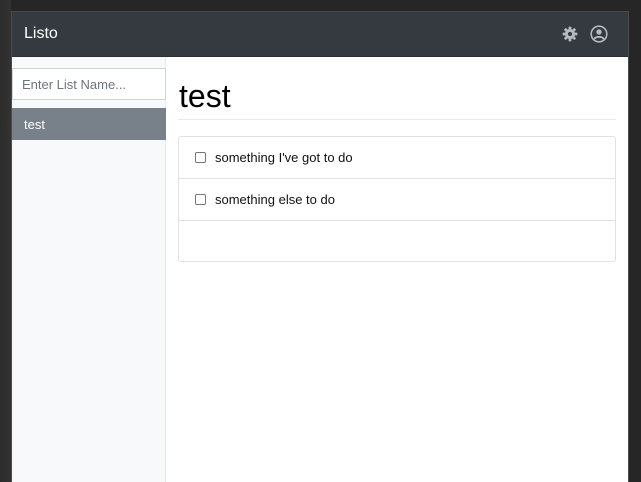  I want to click on app-title: Listo, so click(41, 34).